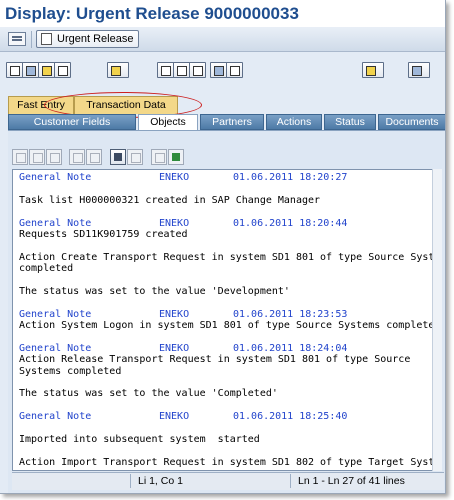 The width and height of the screenshot is (454, 500). Describe the element at coordinates (139, 439) in the screenshot. I see `log-line: Imported into subsequent system started` at that location.